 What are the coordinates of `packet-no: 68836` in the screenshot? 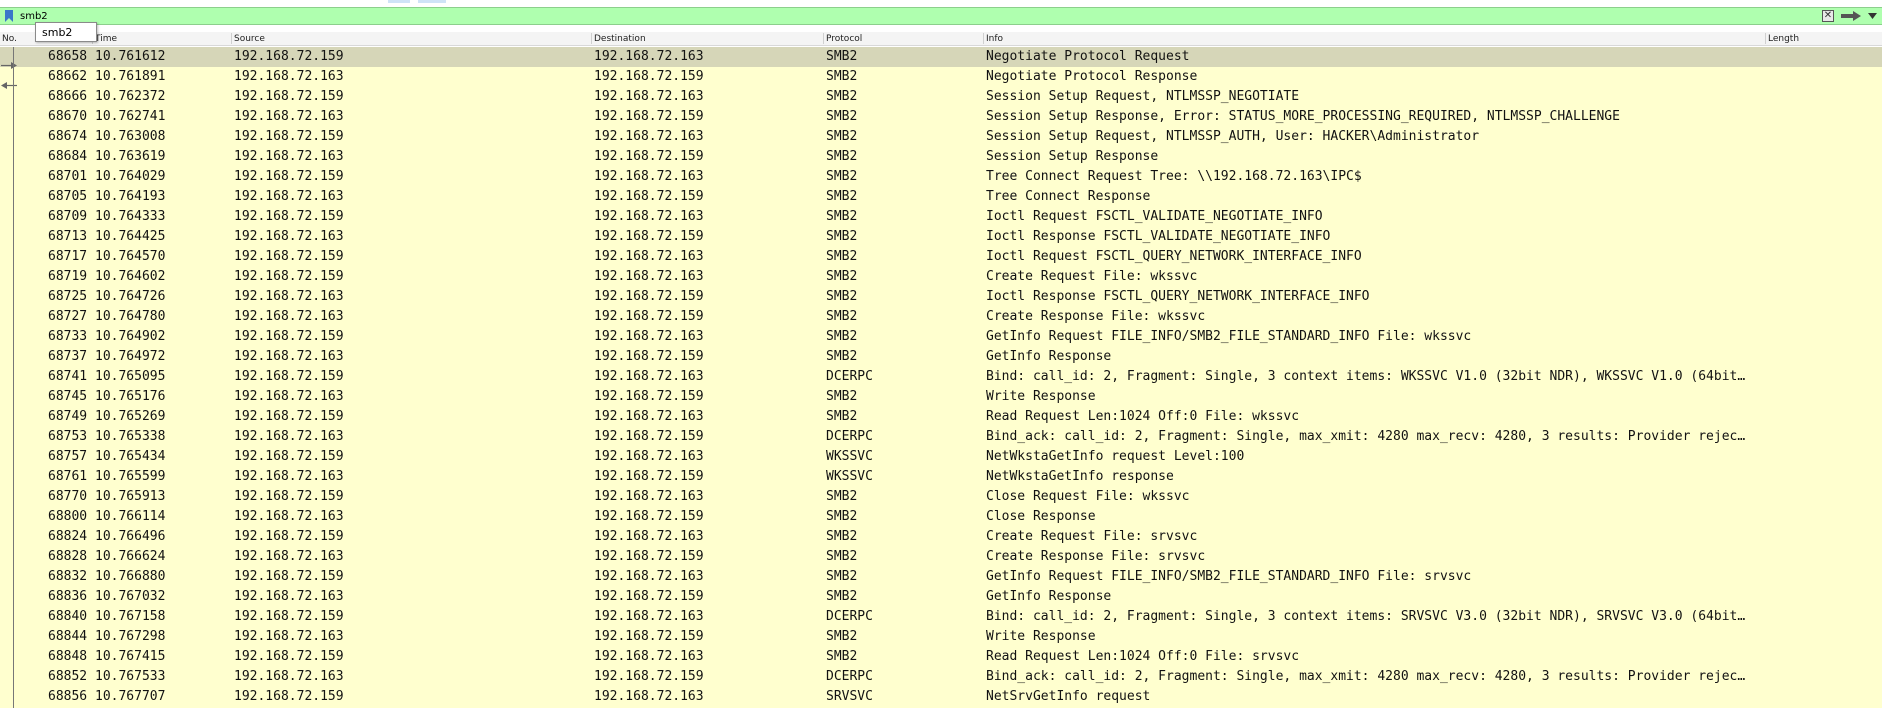 It's located at (68, 596).